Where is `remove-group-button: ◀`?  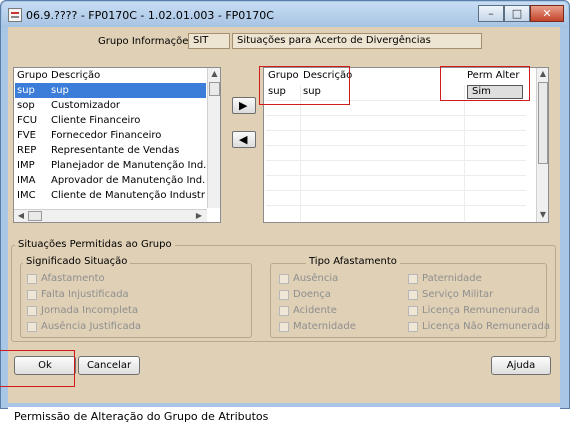 remove-group-button: ◀ is located at coordinates (244, 139).